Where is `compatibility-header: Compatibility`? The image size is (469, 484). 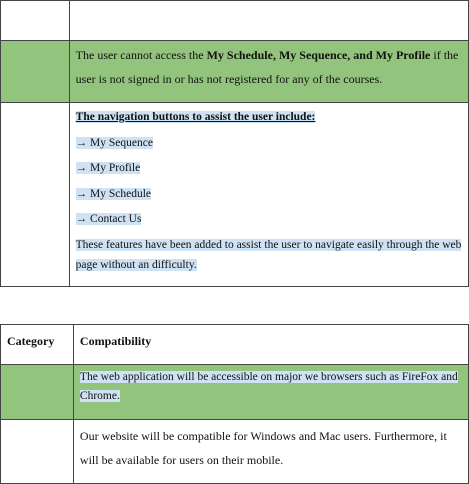
compatibility-header: Compatibility is located at coordinates (115, 341).